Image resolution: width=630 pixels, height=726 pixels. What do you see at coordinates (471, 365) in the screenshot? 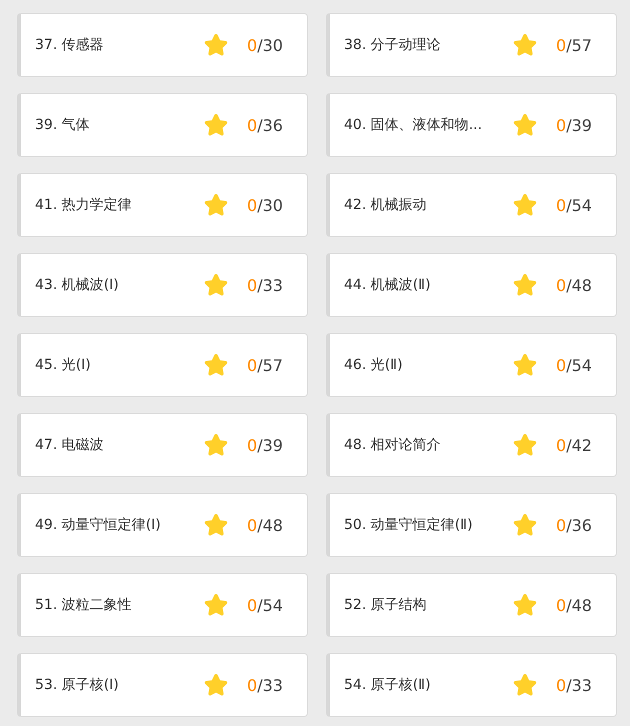
I see `chapter-card: 46. 光(Ⅱ) 0/54` at bounding box center [471, 365].